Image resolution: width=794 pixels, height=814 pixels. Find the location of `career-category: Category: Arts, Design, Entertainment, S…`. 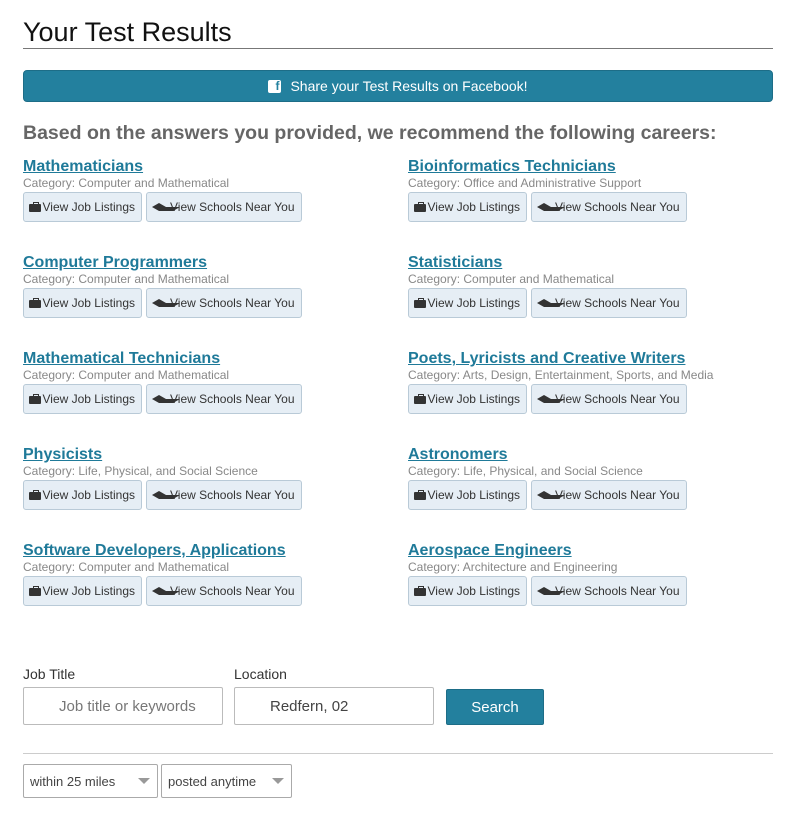

career-category: Category: Arts, Design, Entertainment, S… is located at coordinates (561, 375).